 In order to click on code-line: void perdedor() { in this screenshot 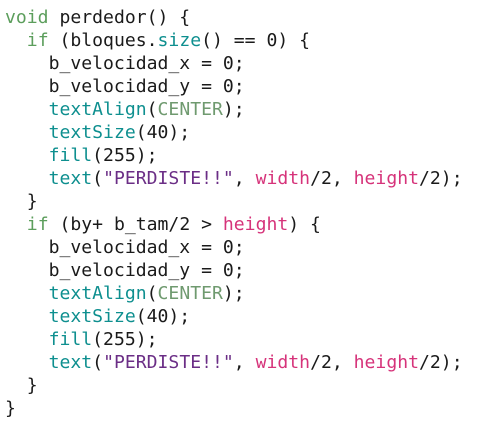, I will do `click(245, 17)`.